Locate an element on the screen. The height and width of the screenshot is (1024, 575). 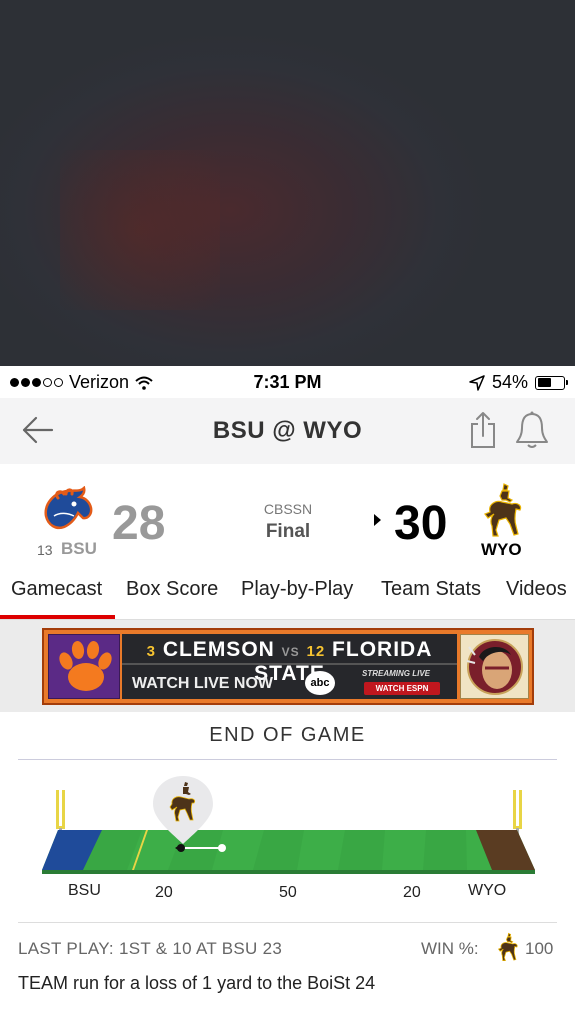
ad-cta: WATCH LIVE NOW is located at coordinates (203, 683).